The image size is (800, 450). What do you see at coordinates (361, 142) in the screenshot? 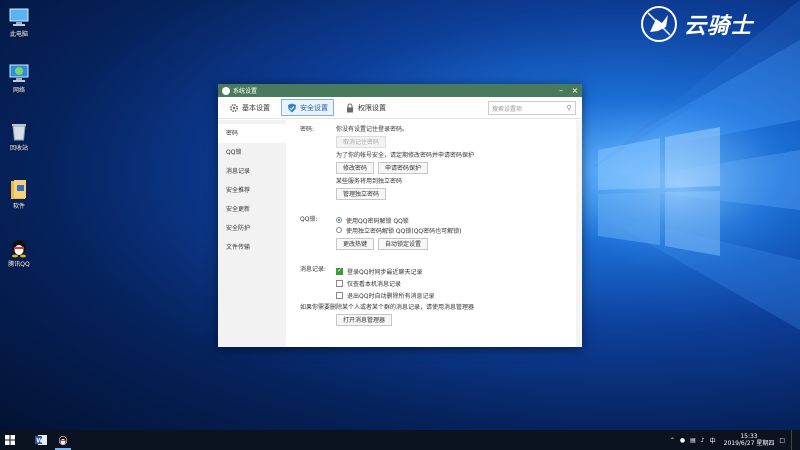
I see `cancel-remember-password-button: 取消记住密码` at bounding box center [361, 142].